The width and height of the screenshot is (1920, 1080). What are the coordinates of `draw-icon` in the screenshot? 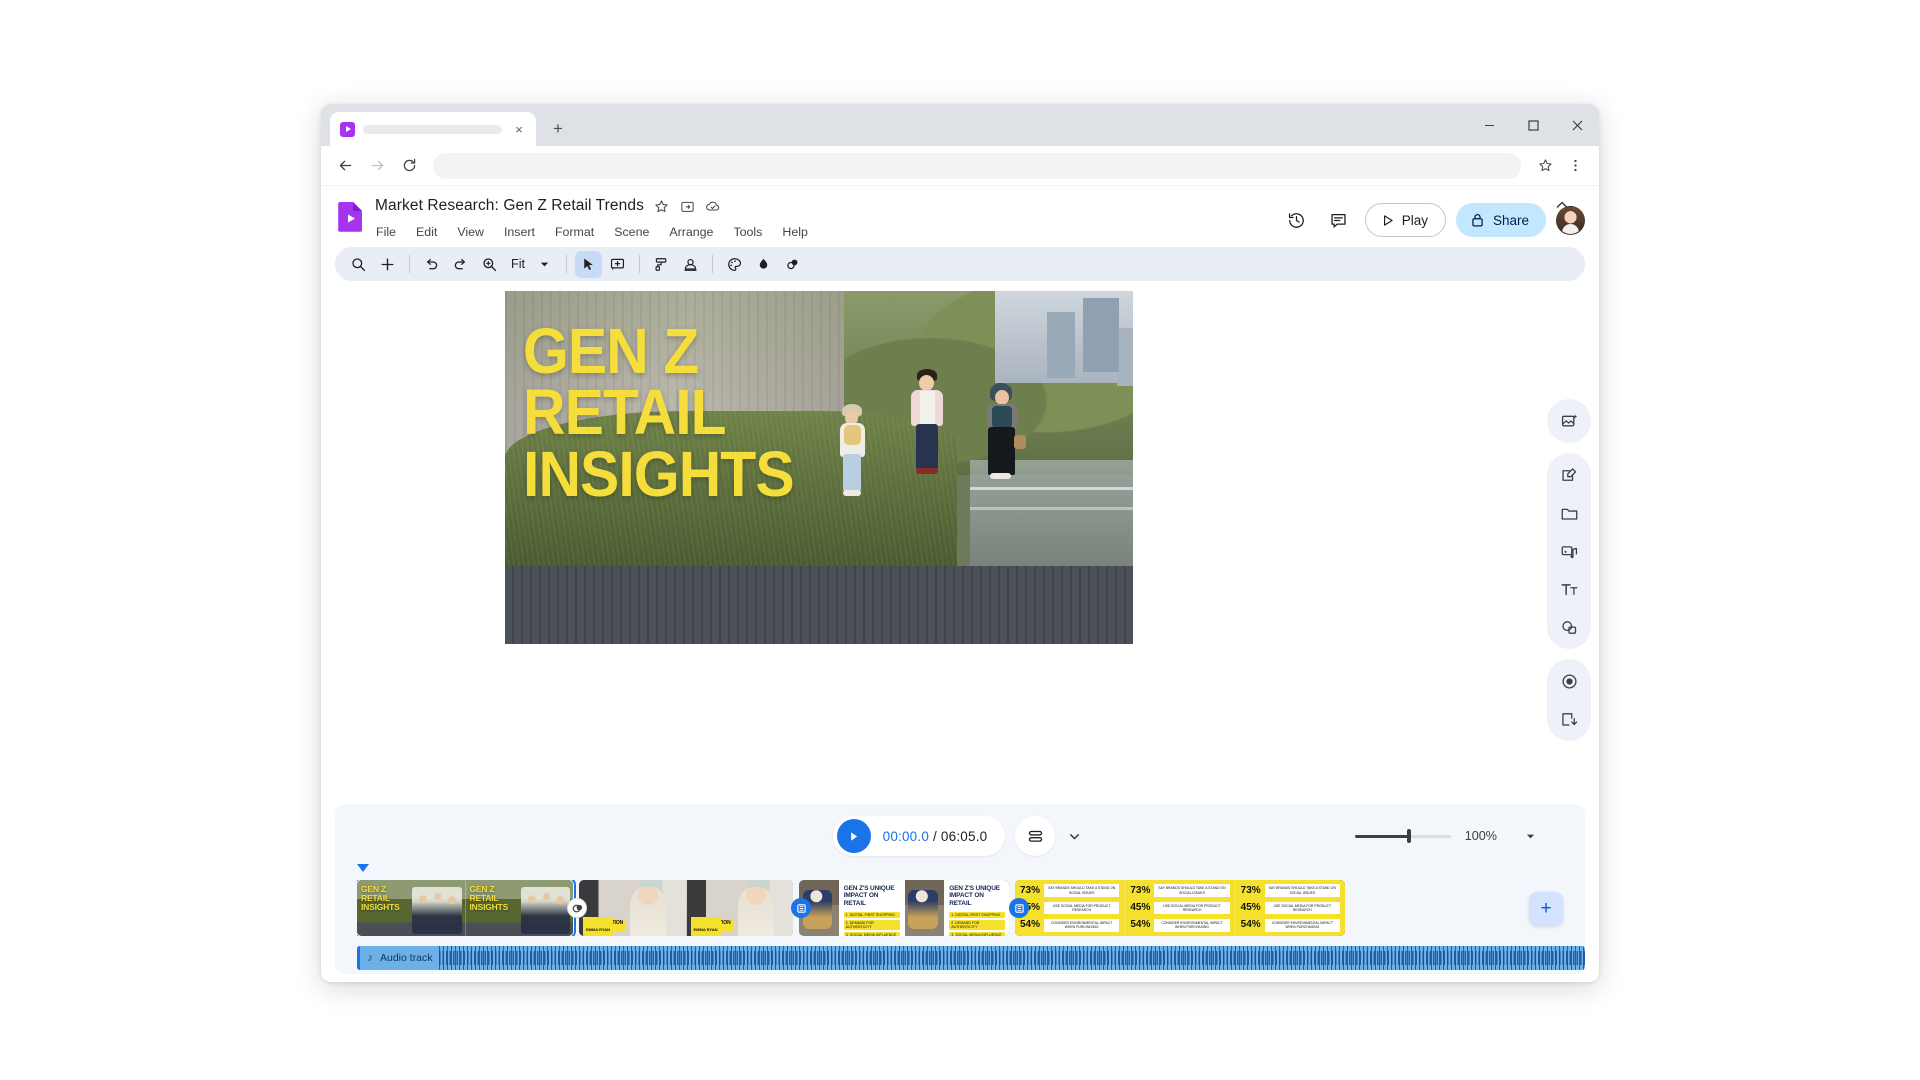 It's located at (1569, 475).